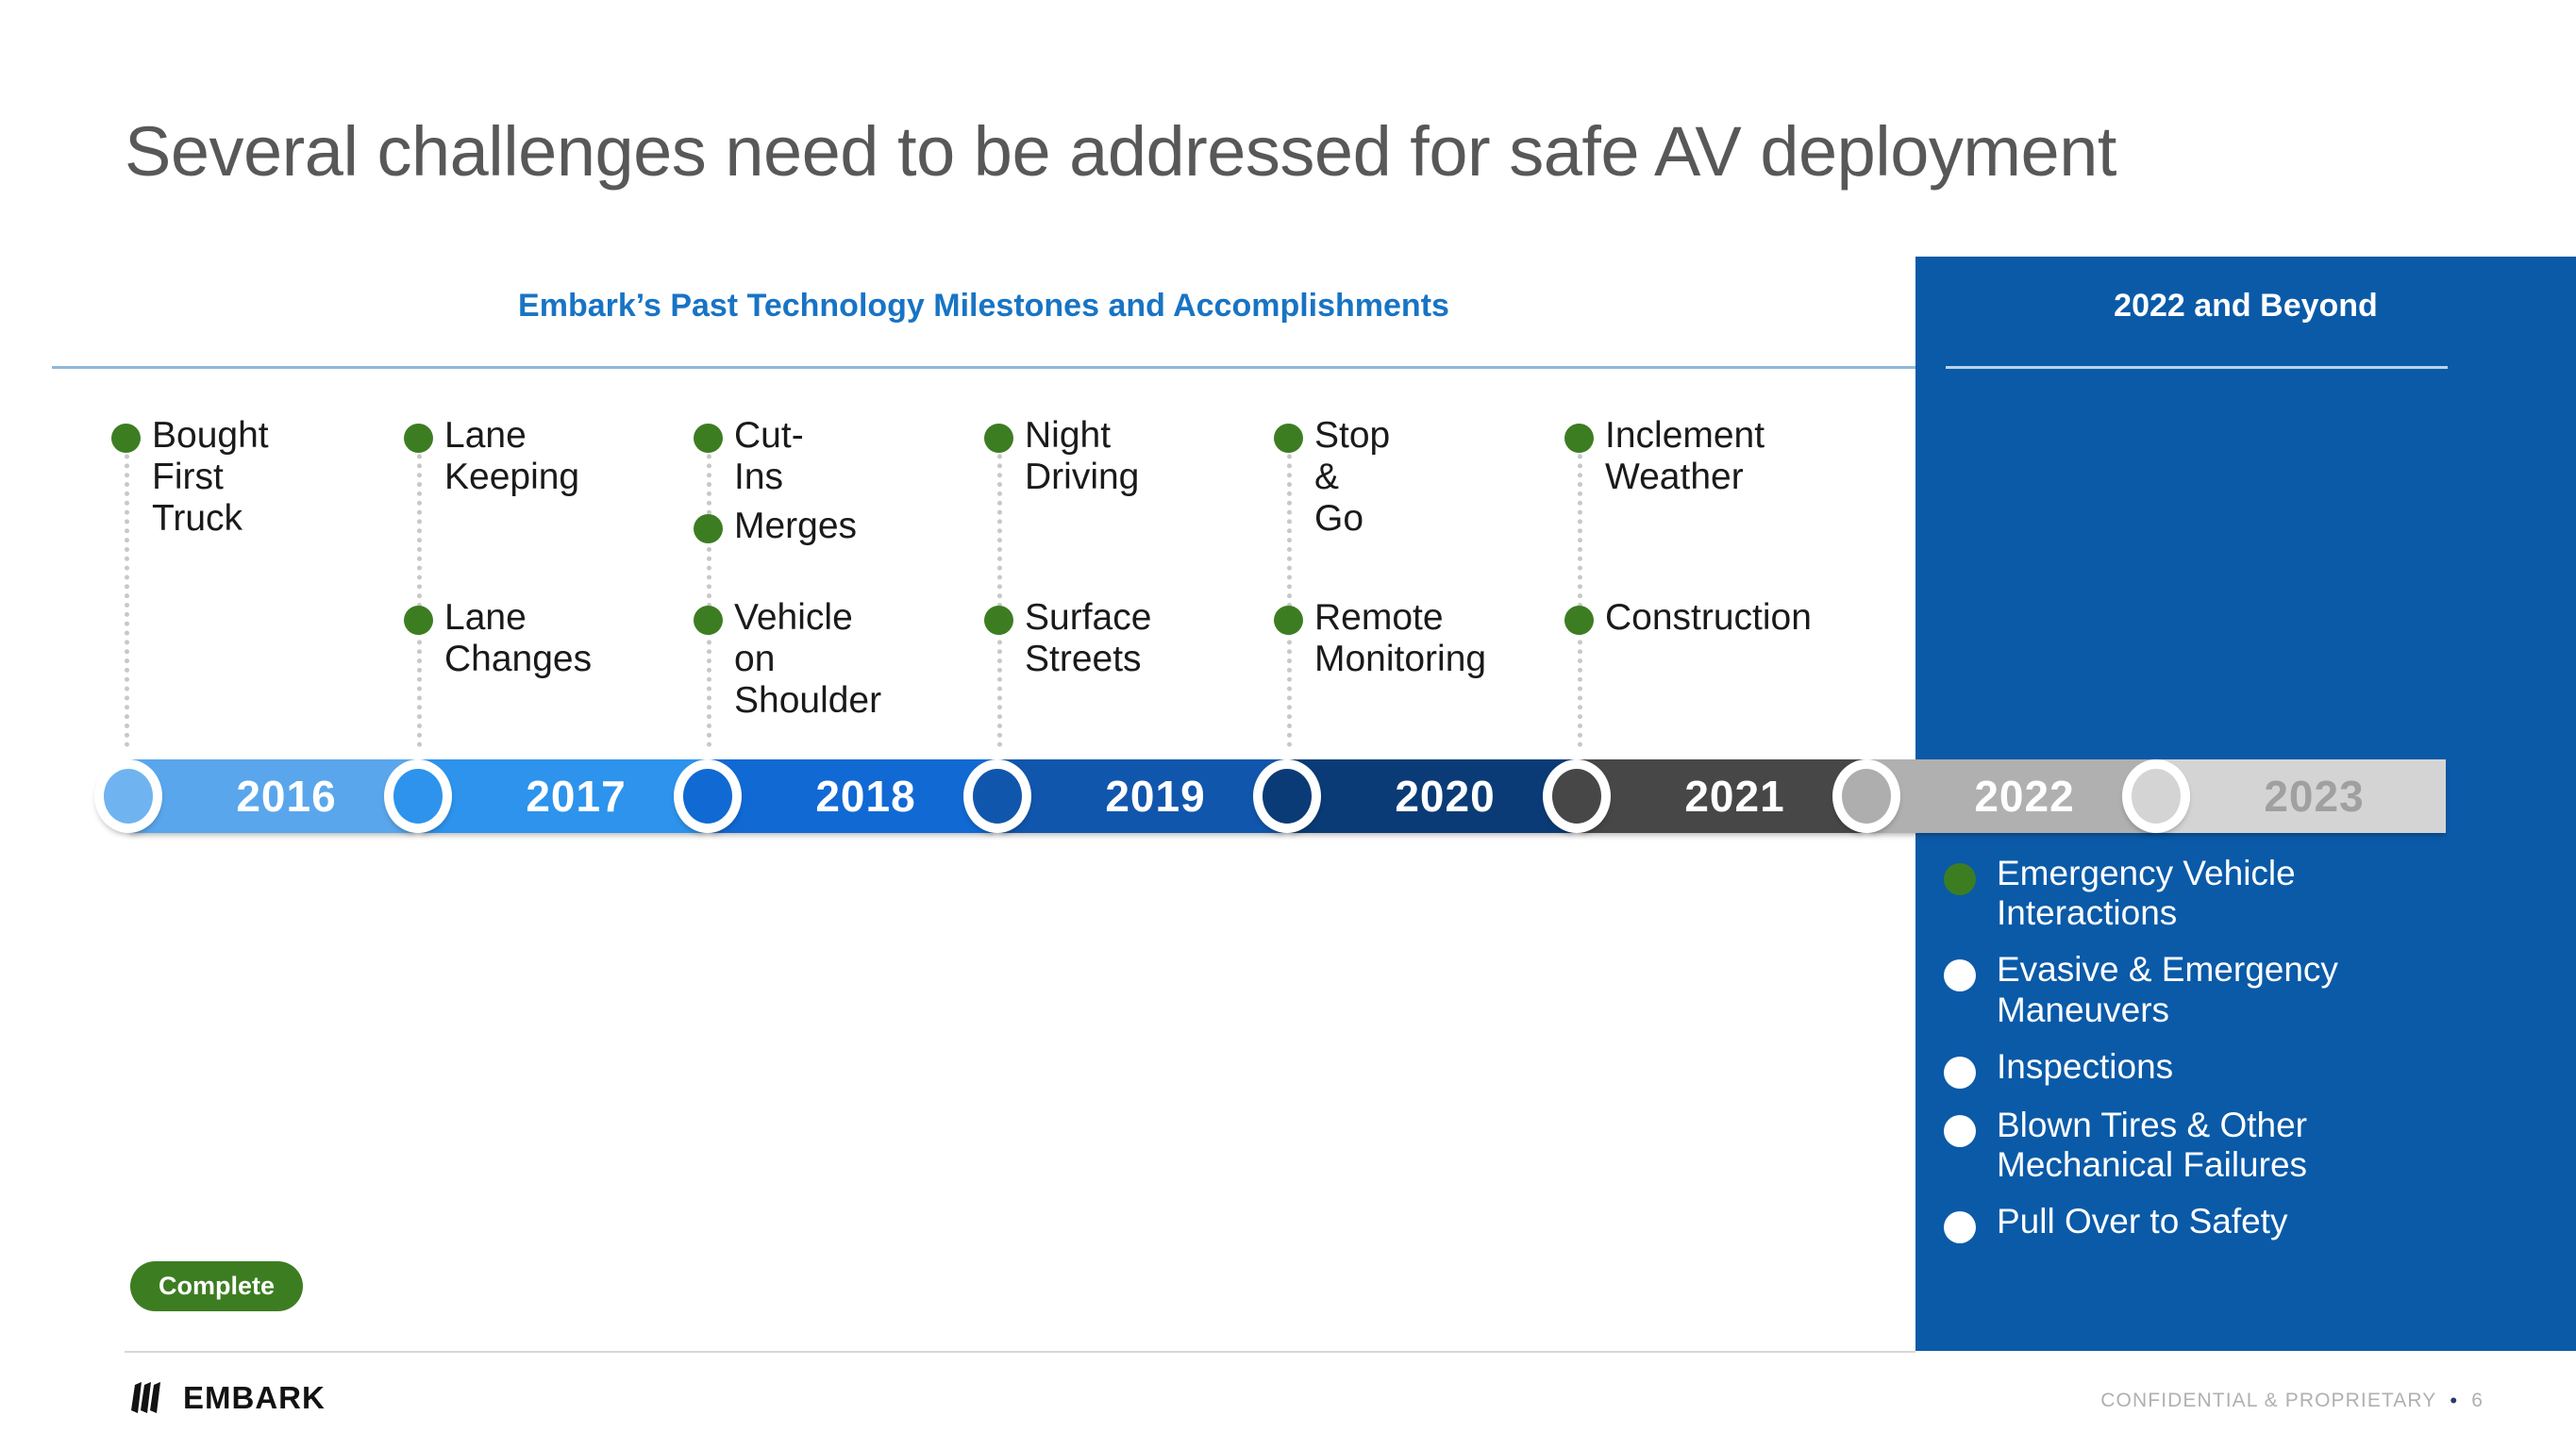  What do you see at coordinates (865, 796) in the screenshot?
I see `timeline-year-label: 2018` at bounding box center [865, 796].